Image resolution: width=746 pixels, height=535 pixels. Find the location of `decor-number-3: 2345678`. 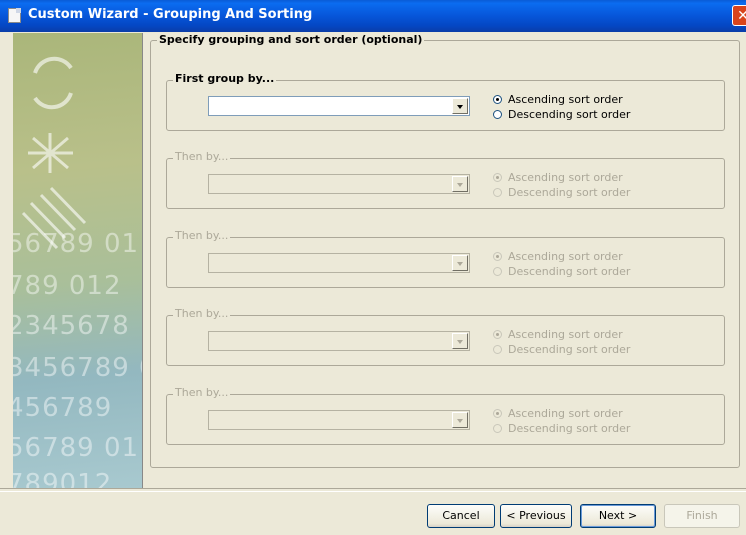

decor-number-3: 2345678 is located at coordinates (71, 326).